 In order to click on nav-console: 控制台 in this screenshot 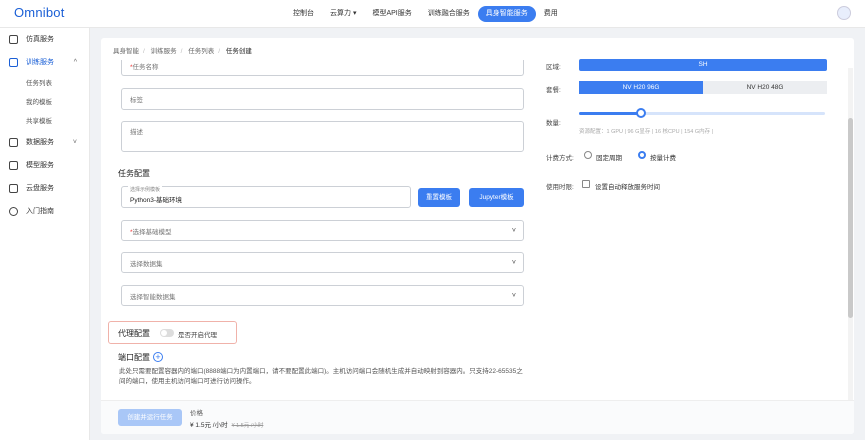, I will do `click(303, 14)`.